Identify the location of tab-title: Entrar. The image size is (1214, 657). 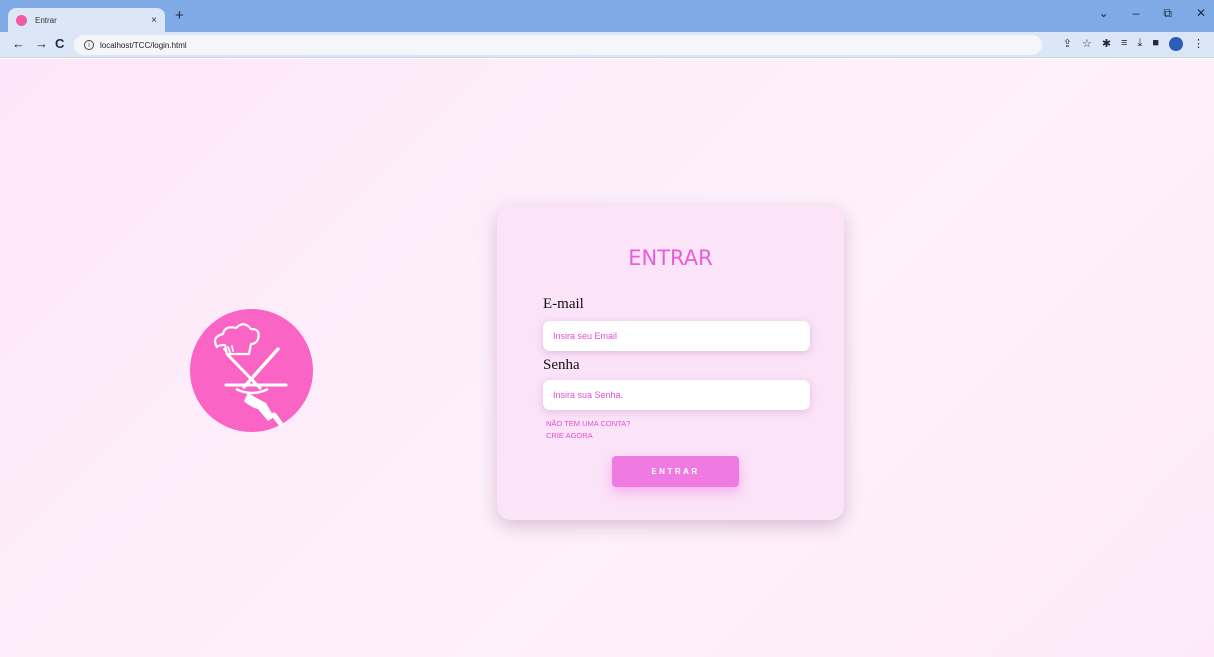
(46, 20).